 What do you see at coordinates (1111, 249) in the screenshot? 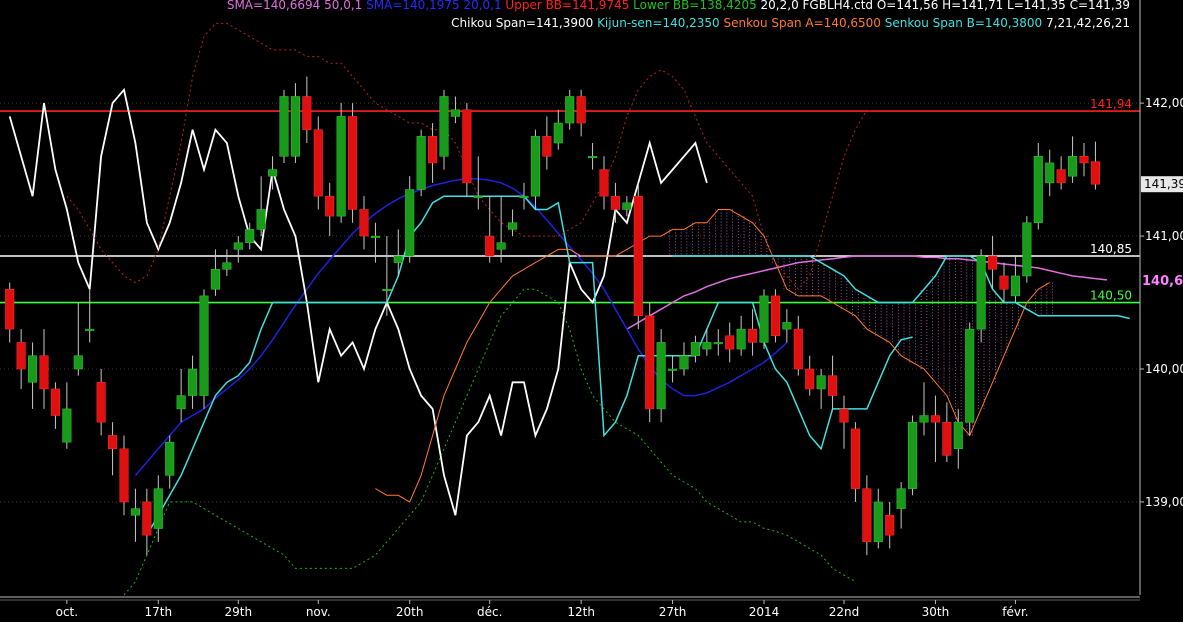
I see `level-label: 140,85` at bounding box center [1111, 249].